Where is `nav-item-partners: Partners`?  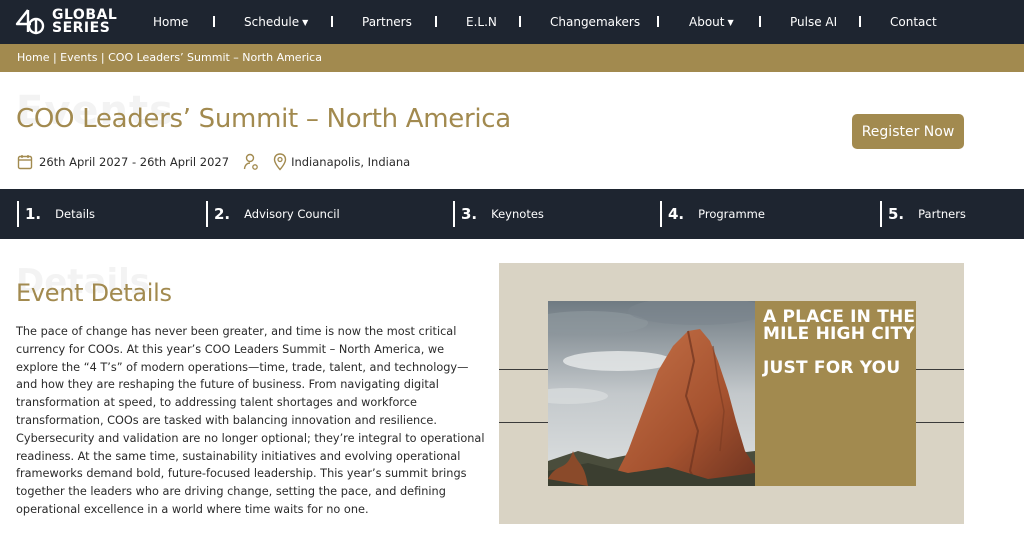 nav-item-partners: Partners is located at coordinates (387, 22).